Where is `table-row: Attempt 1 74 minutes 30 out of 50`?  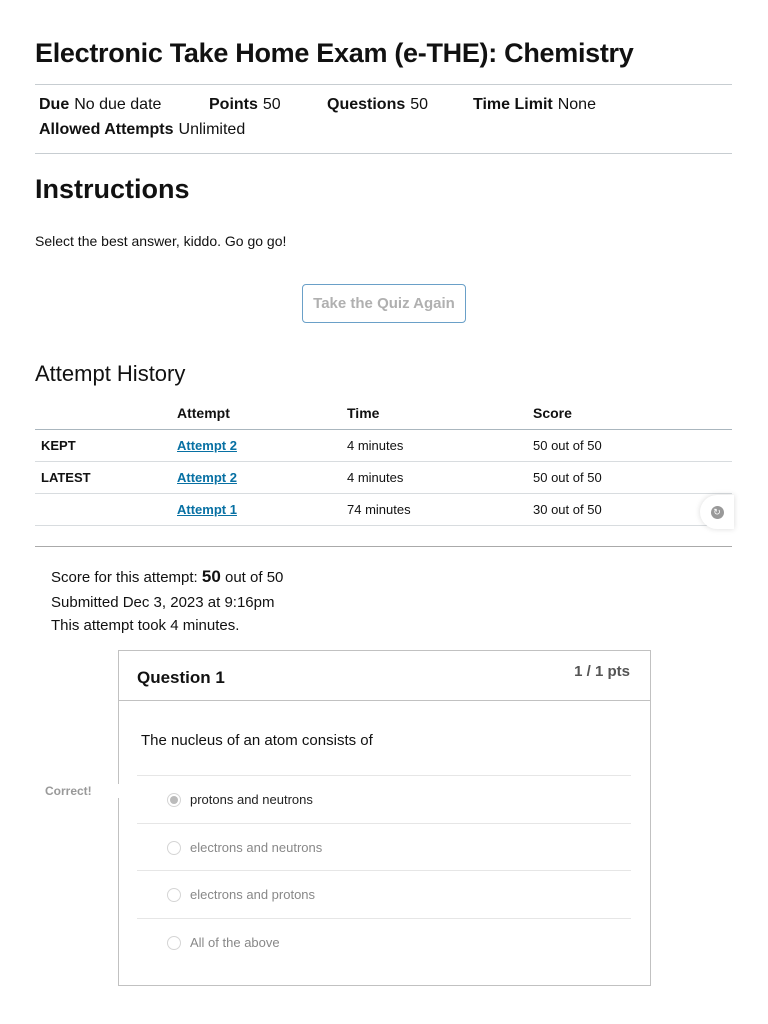
table-row: Attempt 1 74 minutes 30 out of 50 is located at coordinates (383, 509).